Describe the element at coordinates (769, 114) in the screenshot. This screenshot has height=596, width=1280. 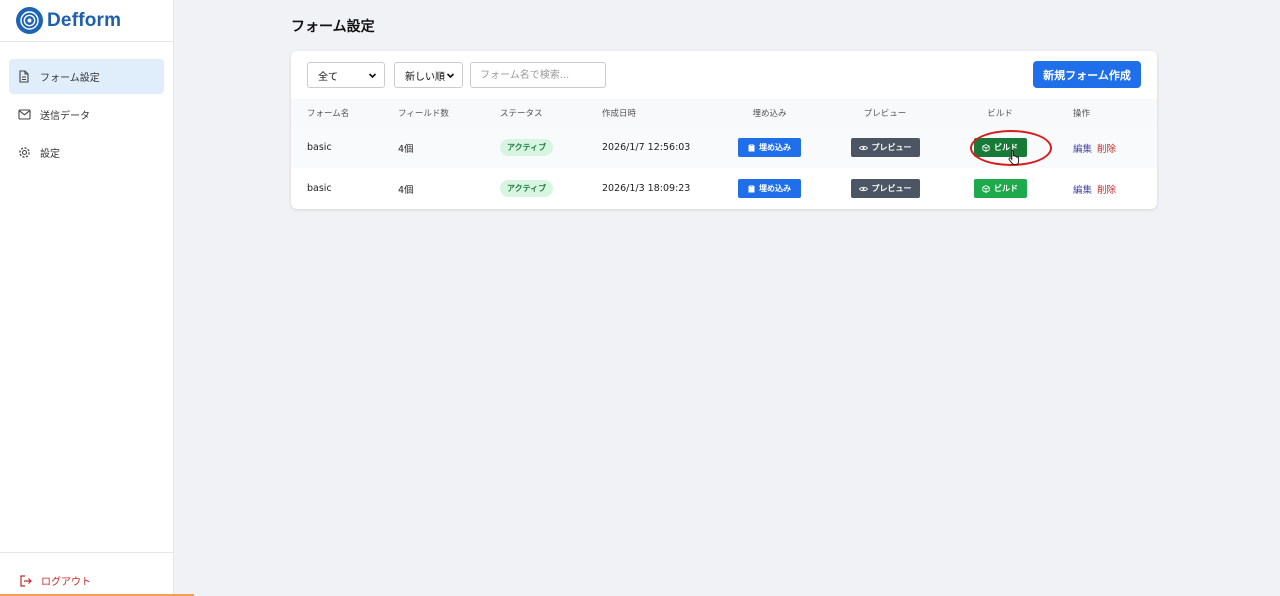
I see `column-header: 埋め込み` at that location.